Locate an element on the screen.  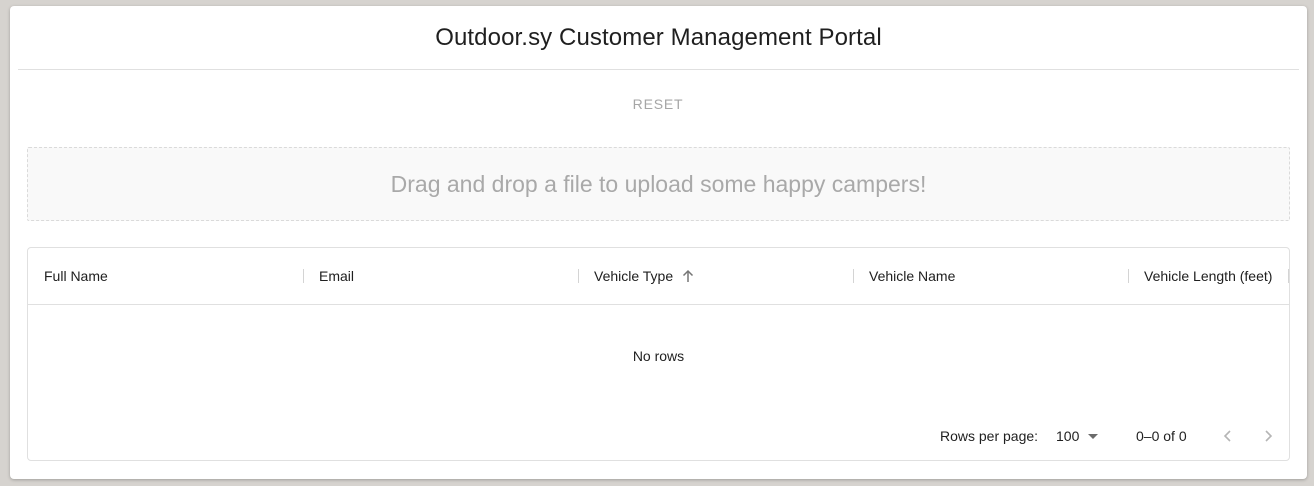
rows-per-page-select: 100 is located at coordinates (1077, 436).